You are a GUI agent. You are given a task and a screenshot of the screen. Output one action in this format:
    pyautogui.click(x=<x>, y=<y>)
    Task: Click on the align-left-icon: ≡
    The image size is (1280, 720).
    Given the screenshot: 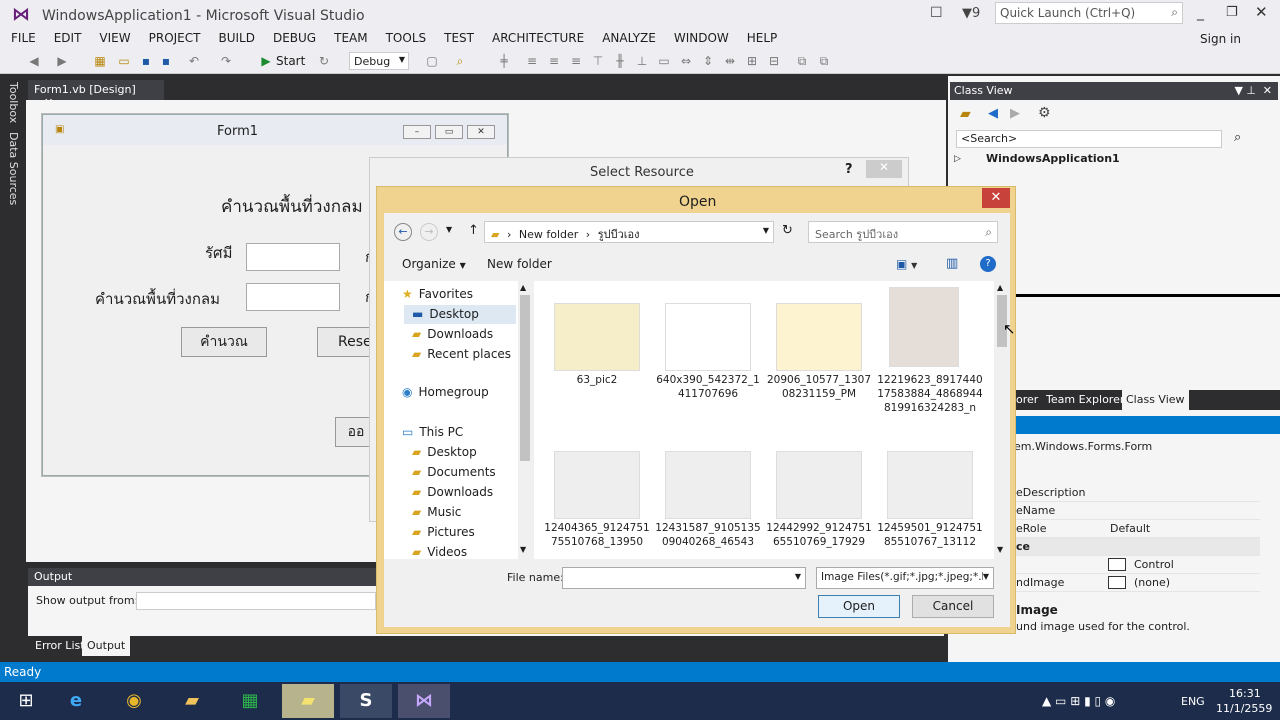 What is the action you would take?
    pyautogui.click(x=532, y=61)
    